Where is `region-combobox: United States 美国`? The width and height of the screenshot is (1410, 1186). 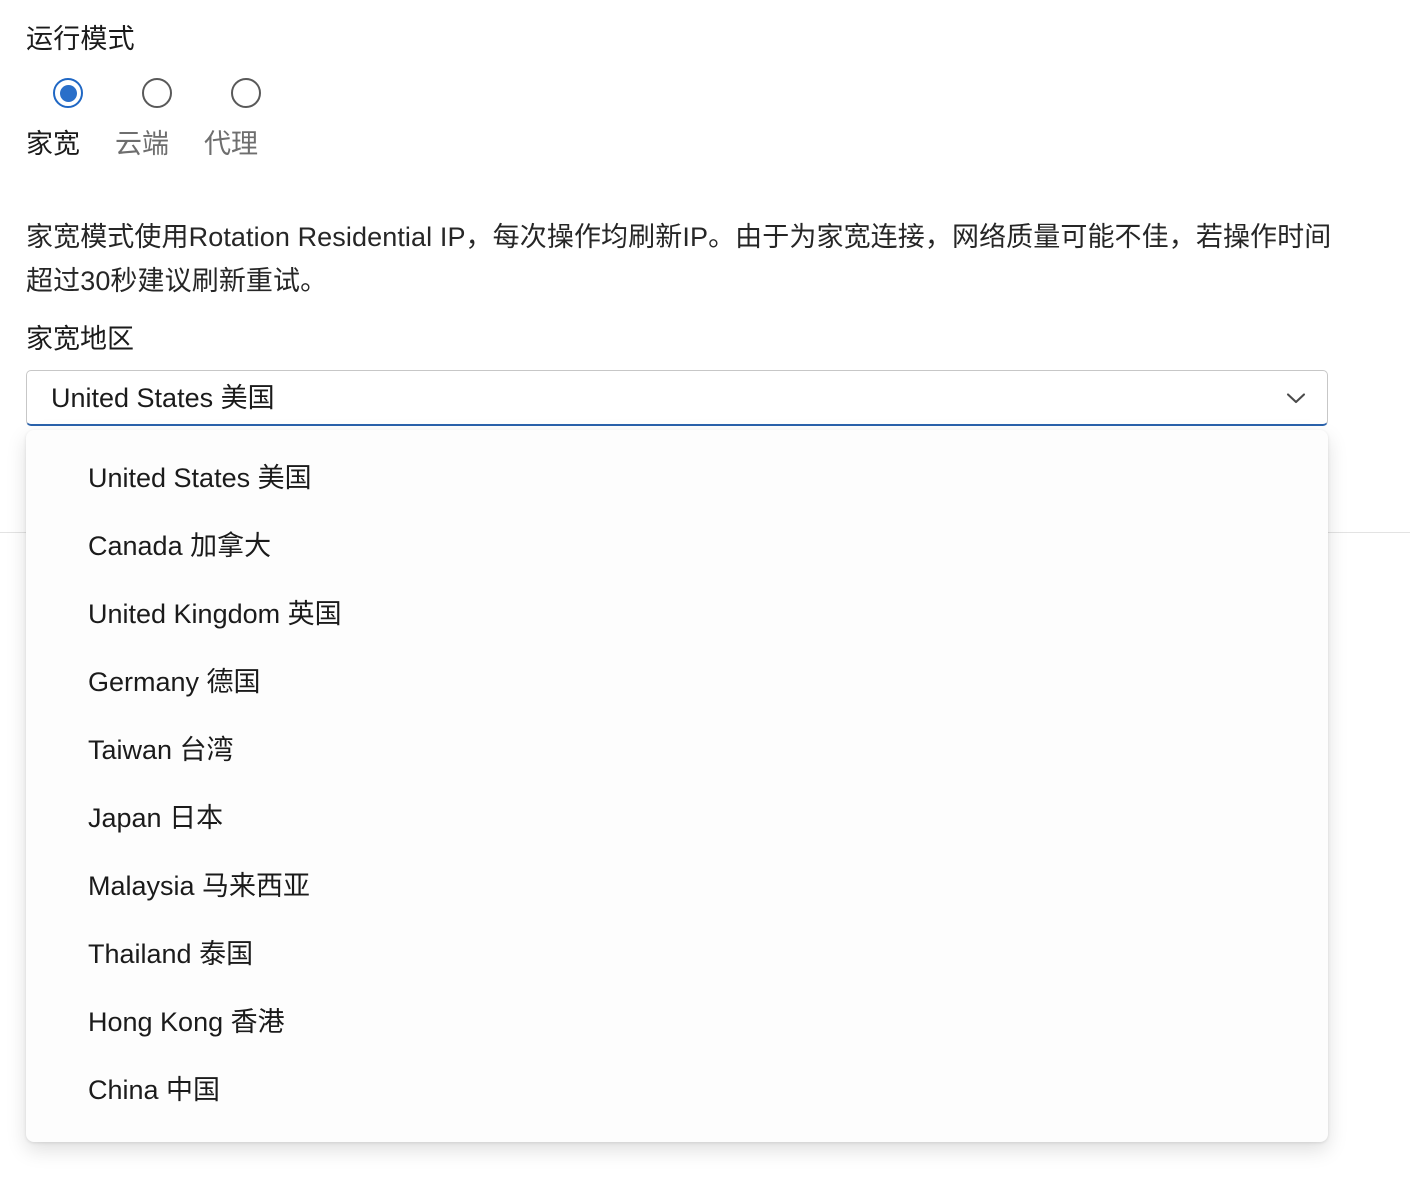
region-combobox: United States 美国 is located at coordinates (677, 398).